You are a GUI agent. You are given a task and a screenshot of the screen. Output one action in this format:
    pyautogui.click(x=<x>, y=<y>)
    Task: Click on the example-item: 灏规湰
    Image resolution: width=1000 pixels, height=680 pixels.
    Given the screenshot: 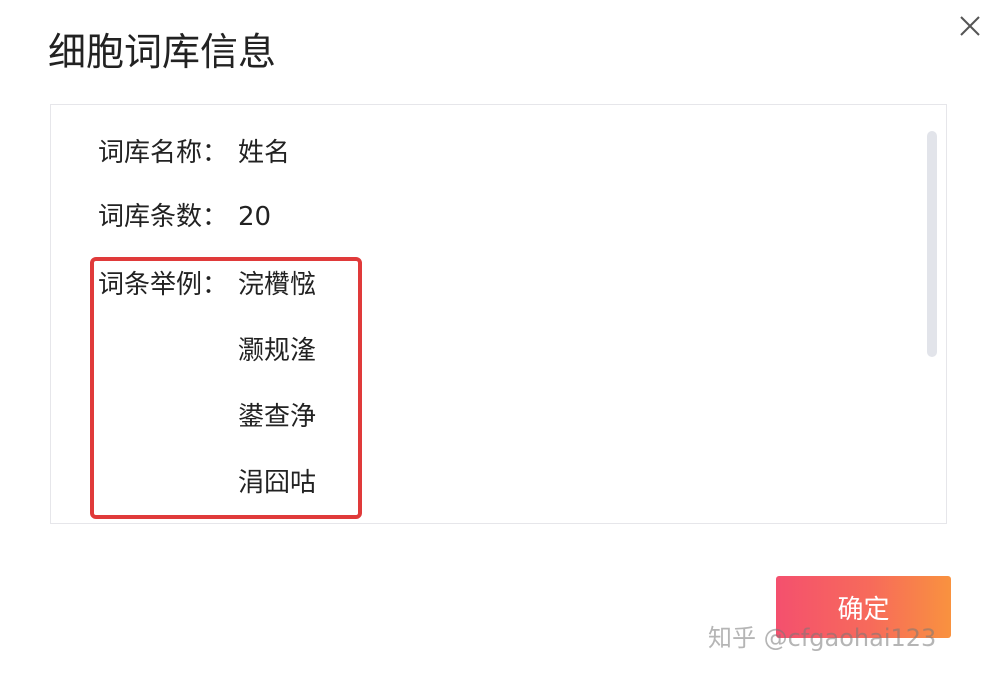 What is the action you would take?
    pyautogui.click(x=277, y=351)
    